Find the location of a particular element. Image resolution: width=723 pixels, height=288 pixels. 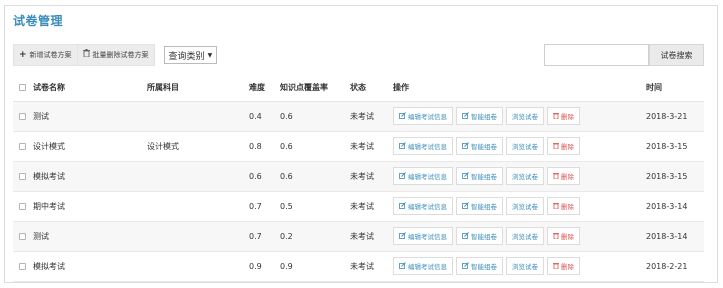

select-all-checkbox is located at coordinates (22, 88).